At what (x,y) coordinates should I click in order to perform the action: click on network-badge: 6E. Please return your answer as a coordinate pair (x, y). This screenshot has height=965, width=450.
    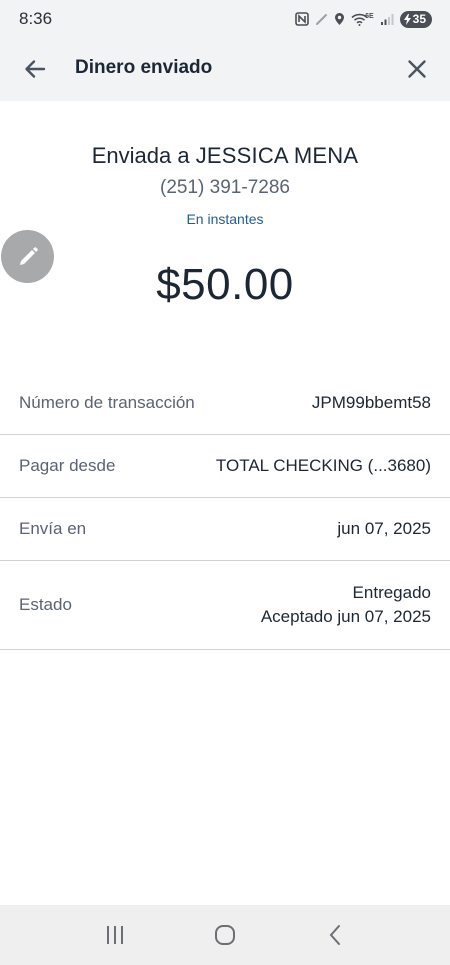
    Looking at the image, I should click on (369, 16).